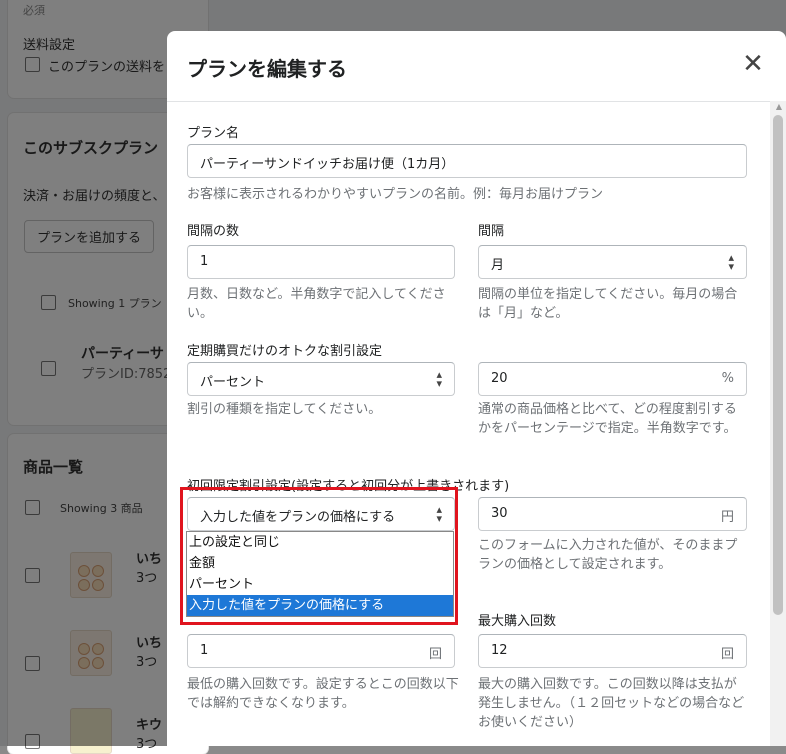 The height and width of the screenshot is (754, 786). I want to click on first-discount-amount-input: 30 円, so click(612, 514).